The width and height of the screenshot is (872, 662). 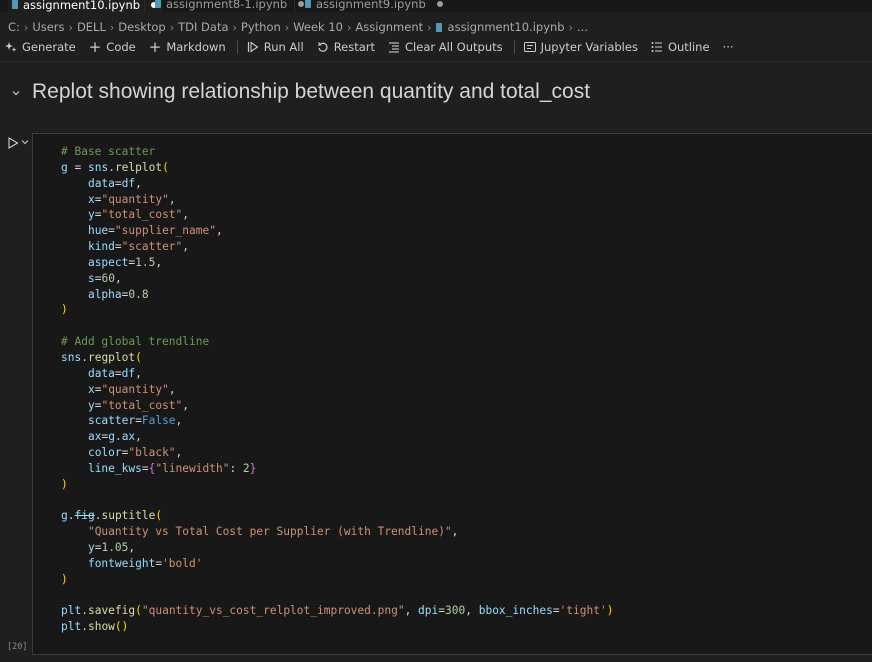 I want to click on clear-all-outputs-button: Clear All Outputs, so click(x=445, y=47).